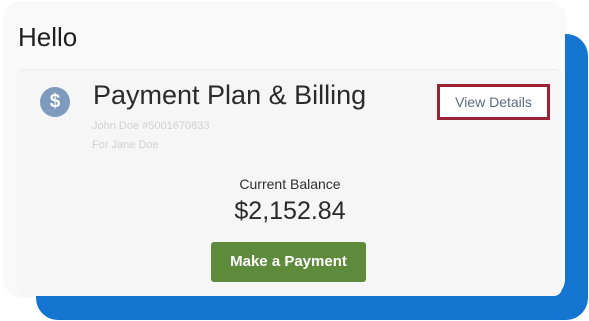 Image resolution: width=589 pixels, height=321 pixels. What do you see at coordinates (125, 145) in the screenshot?
I see `account-for-line: For Jane Doe` at bounding box center [125, 145].